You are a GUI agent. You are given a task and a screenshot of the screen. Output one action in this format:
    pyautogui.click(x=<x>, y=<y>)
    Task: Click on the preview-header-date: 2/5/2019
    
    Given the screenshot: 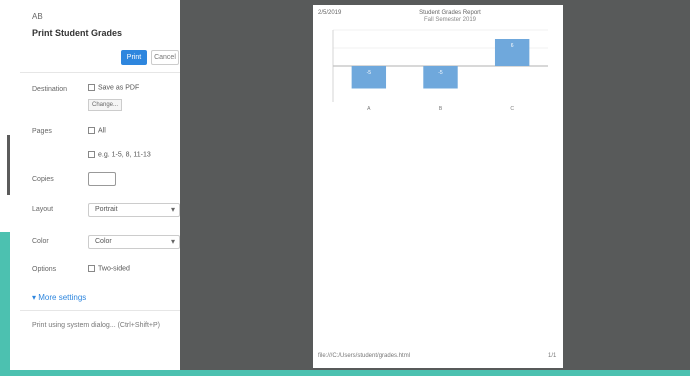 What is the action you would take?
    pyautogui.click(x=330, y=13)
    